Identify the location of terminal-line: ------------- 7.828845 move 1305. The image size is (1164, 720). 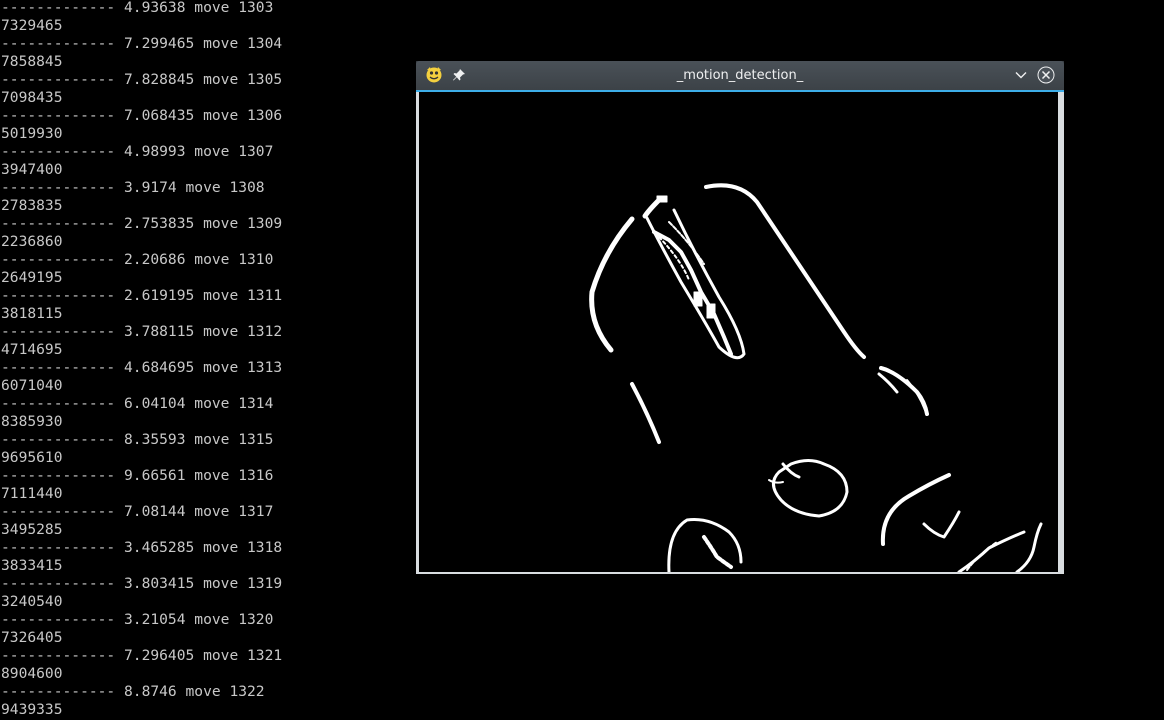
(142, 79).